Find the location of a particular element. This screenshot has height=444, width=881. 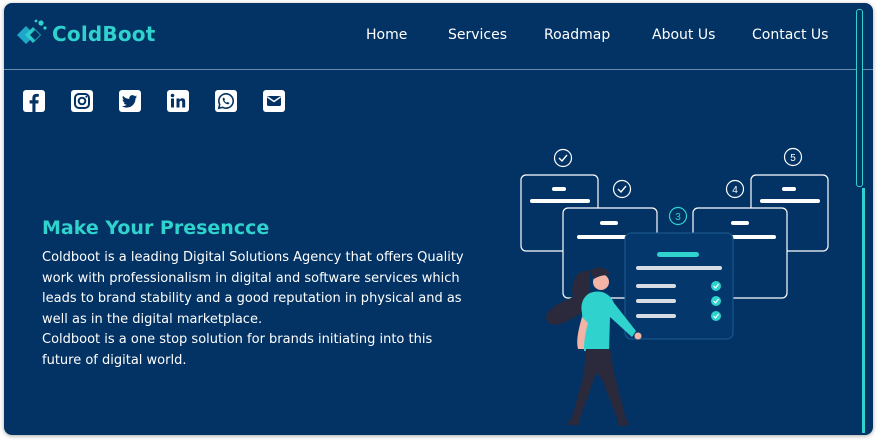

nav-item-contact-us: Contact Us is located at coordinates (790, 35).